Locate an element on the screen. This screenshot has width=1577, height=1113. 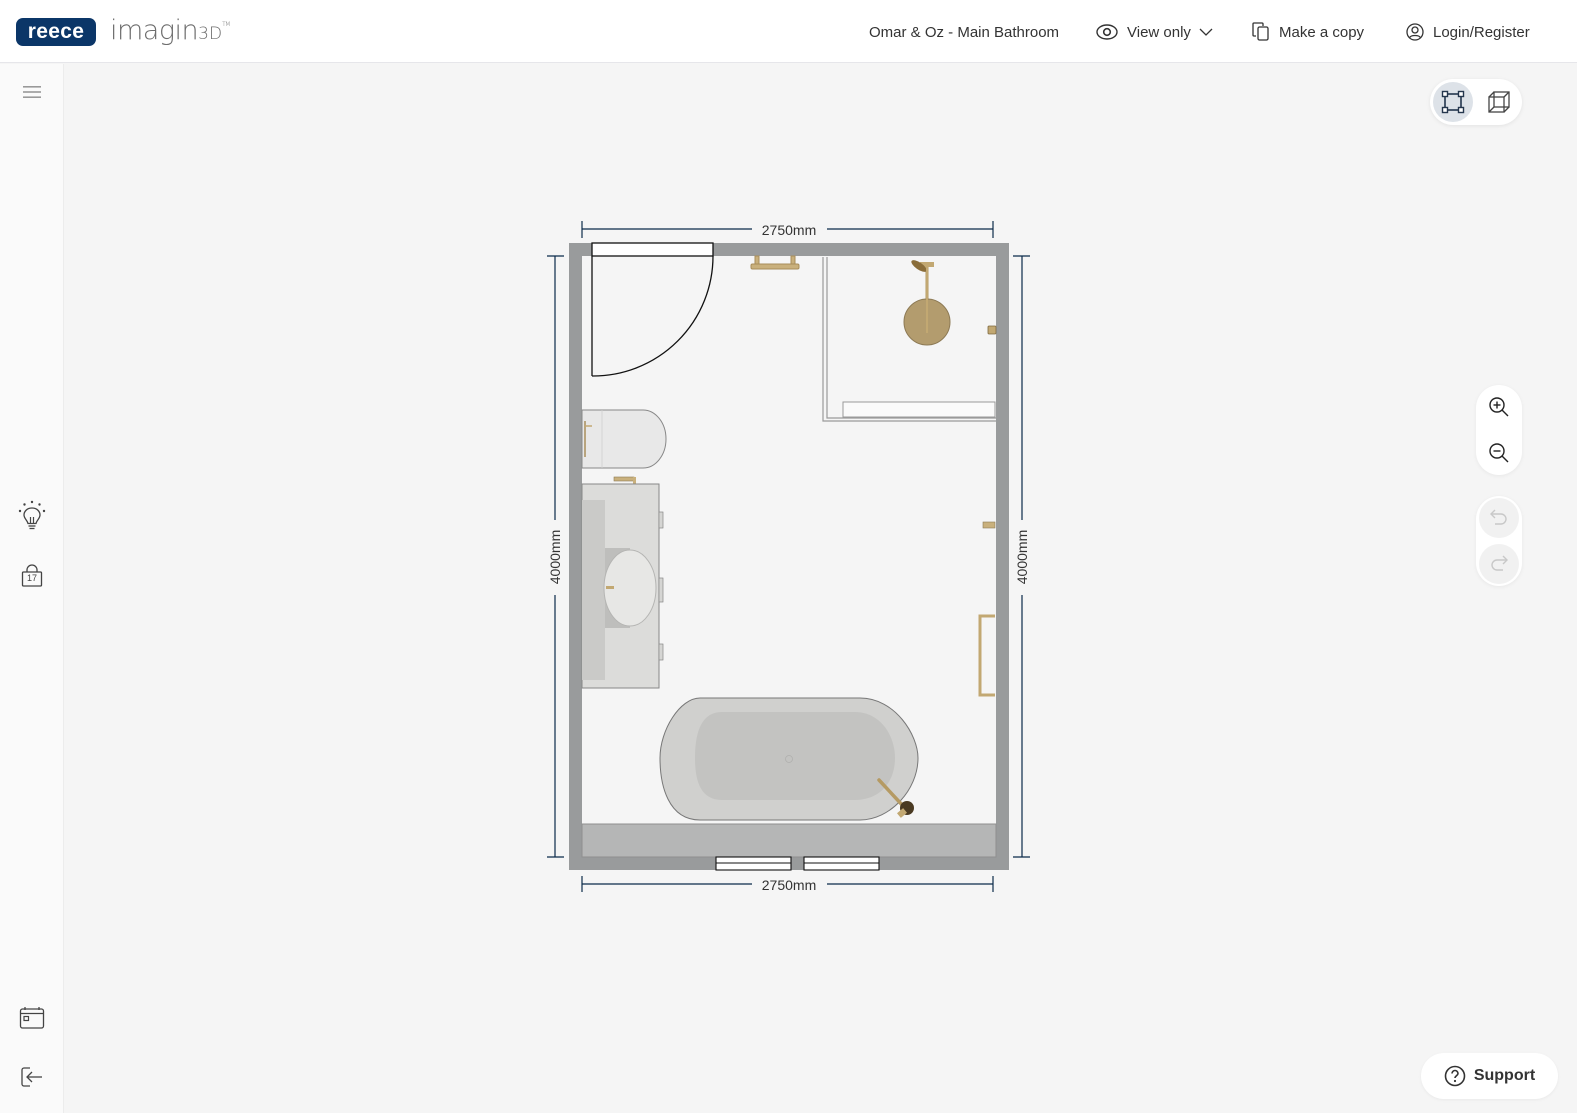
redo-button is located at coordinates (1499, 564).